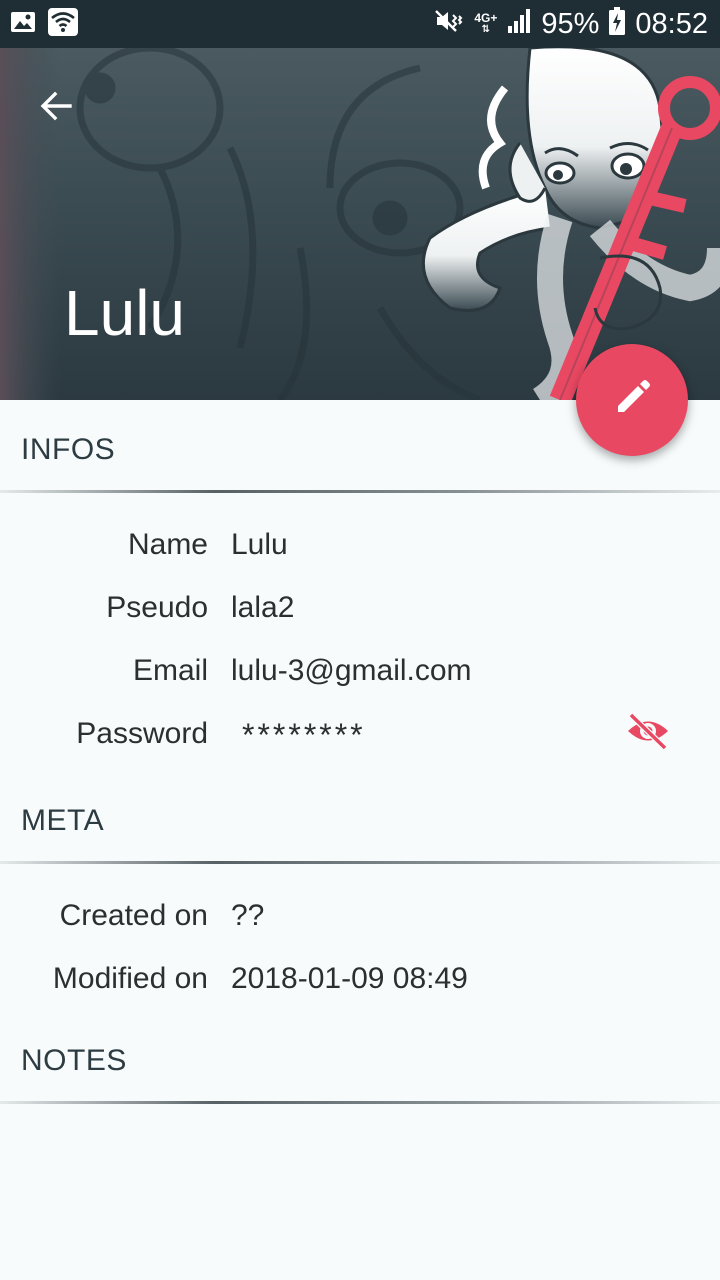 The height and width of the screenshot is (1280, 720). Describe the element at coordinates (63, 820) in the screenshot. I see `section-title-meta: META` at that location.